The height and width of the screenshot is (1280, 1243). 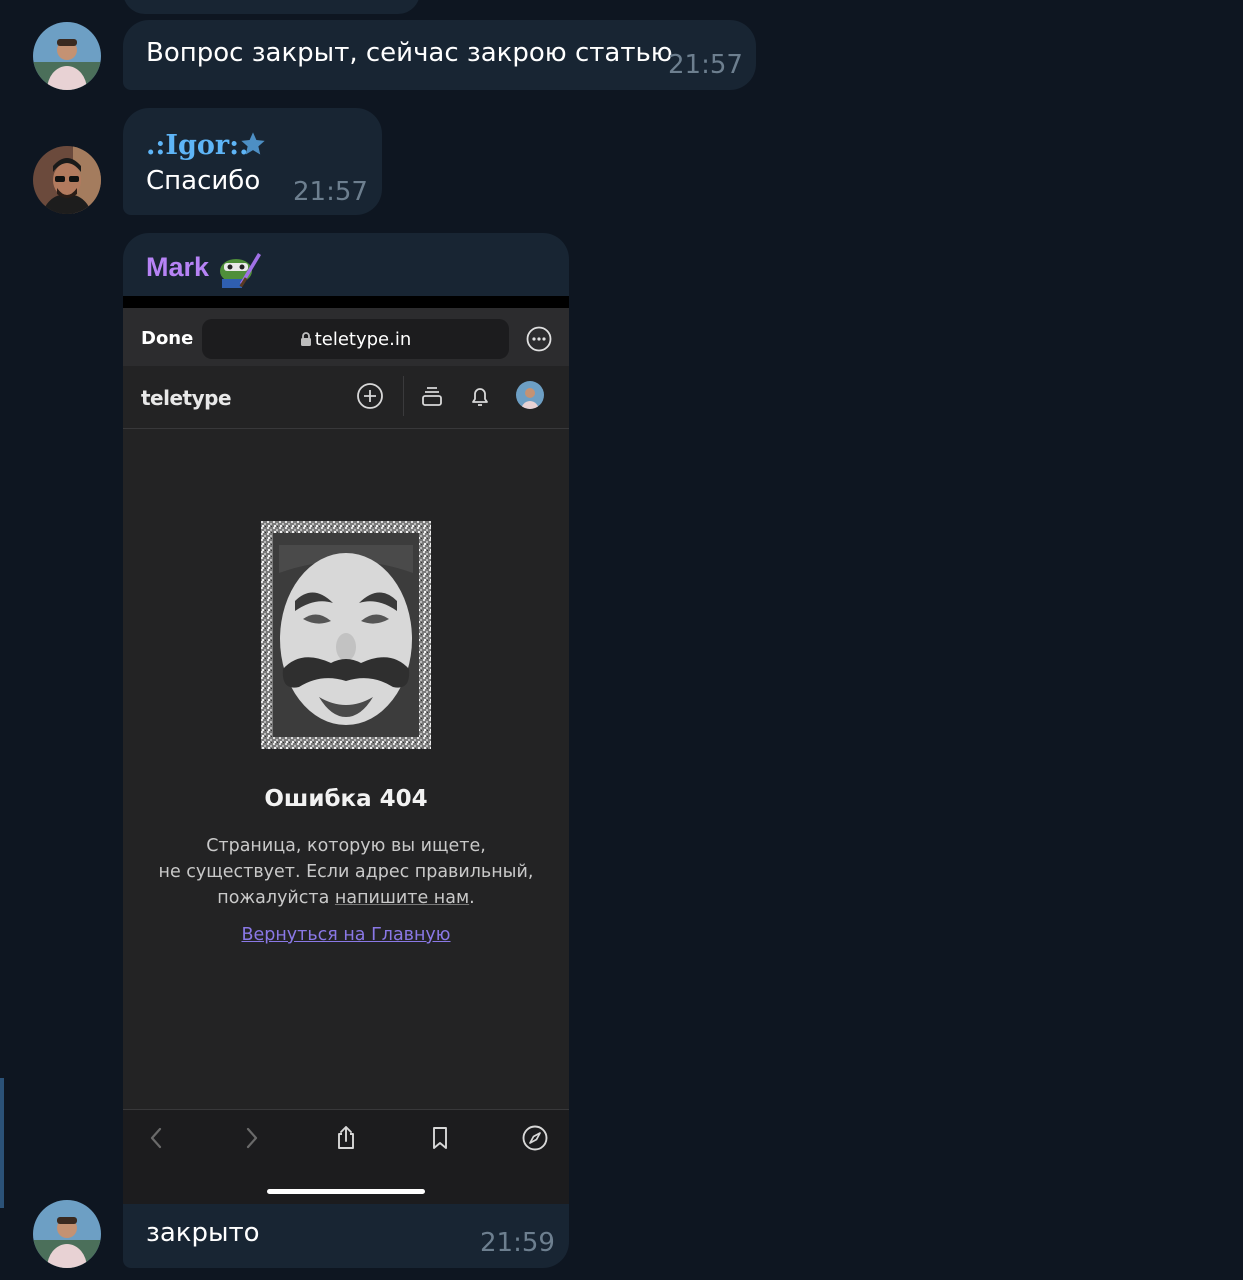 I want to click on site-header: teletype, so click(x=346, y=397).